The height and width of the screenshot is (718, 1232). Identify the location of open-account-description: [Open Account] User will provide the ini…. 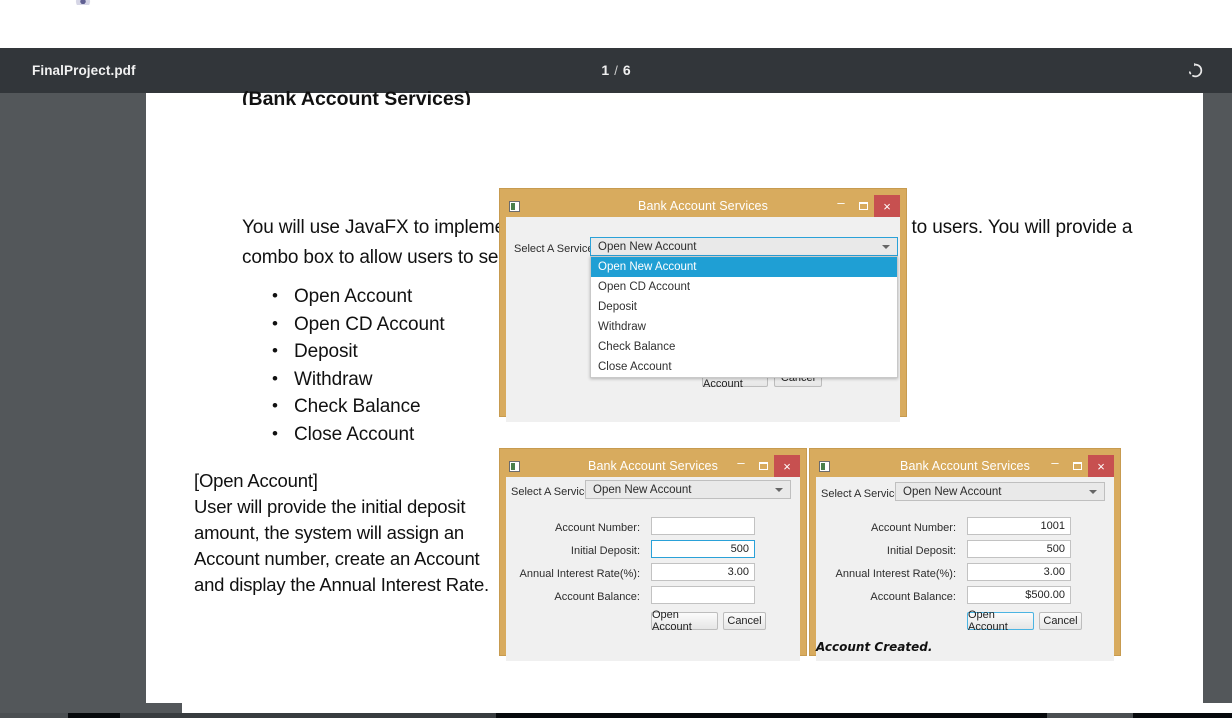
(341, 532).